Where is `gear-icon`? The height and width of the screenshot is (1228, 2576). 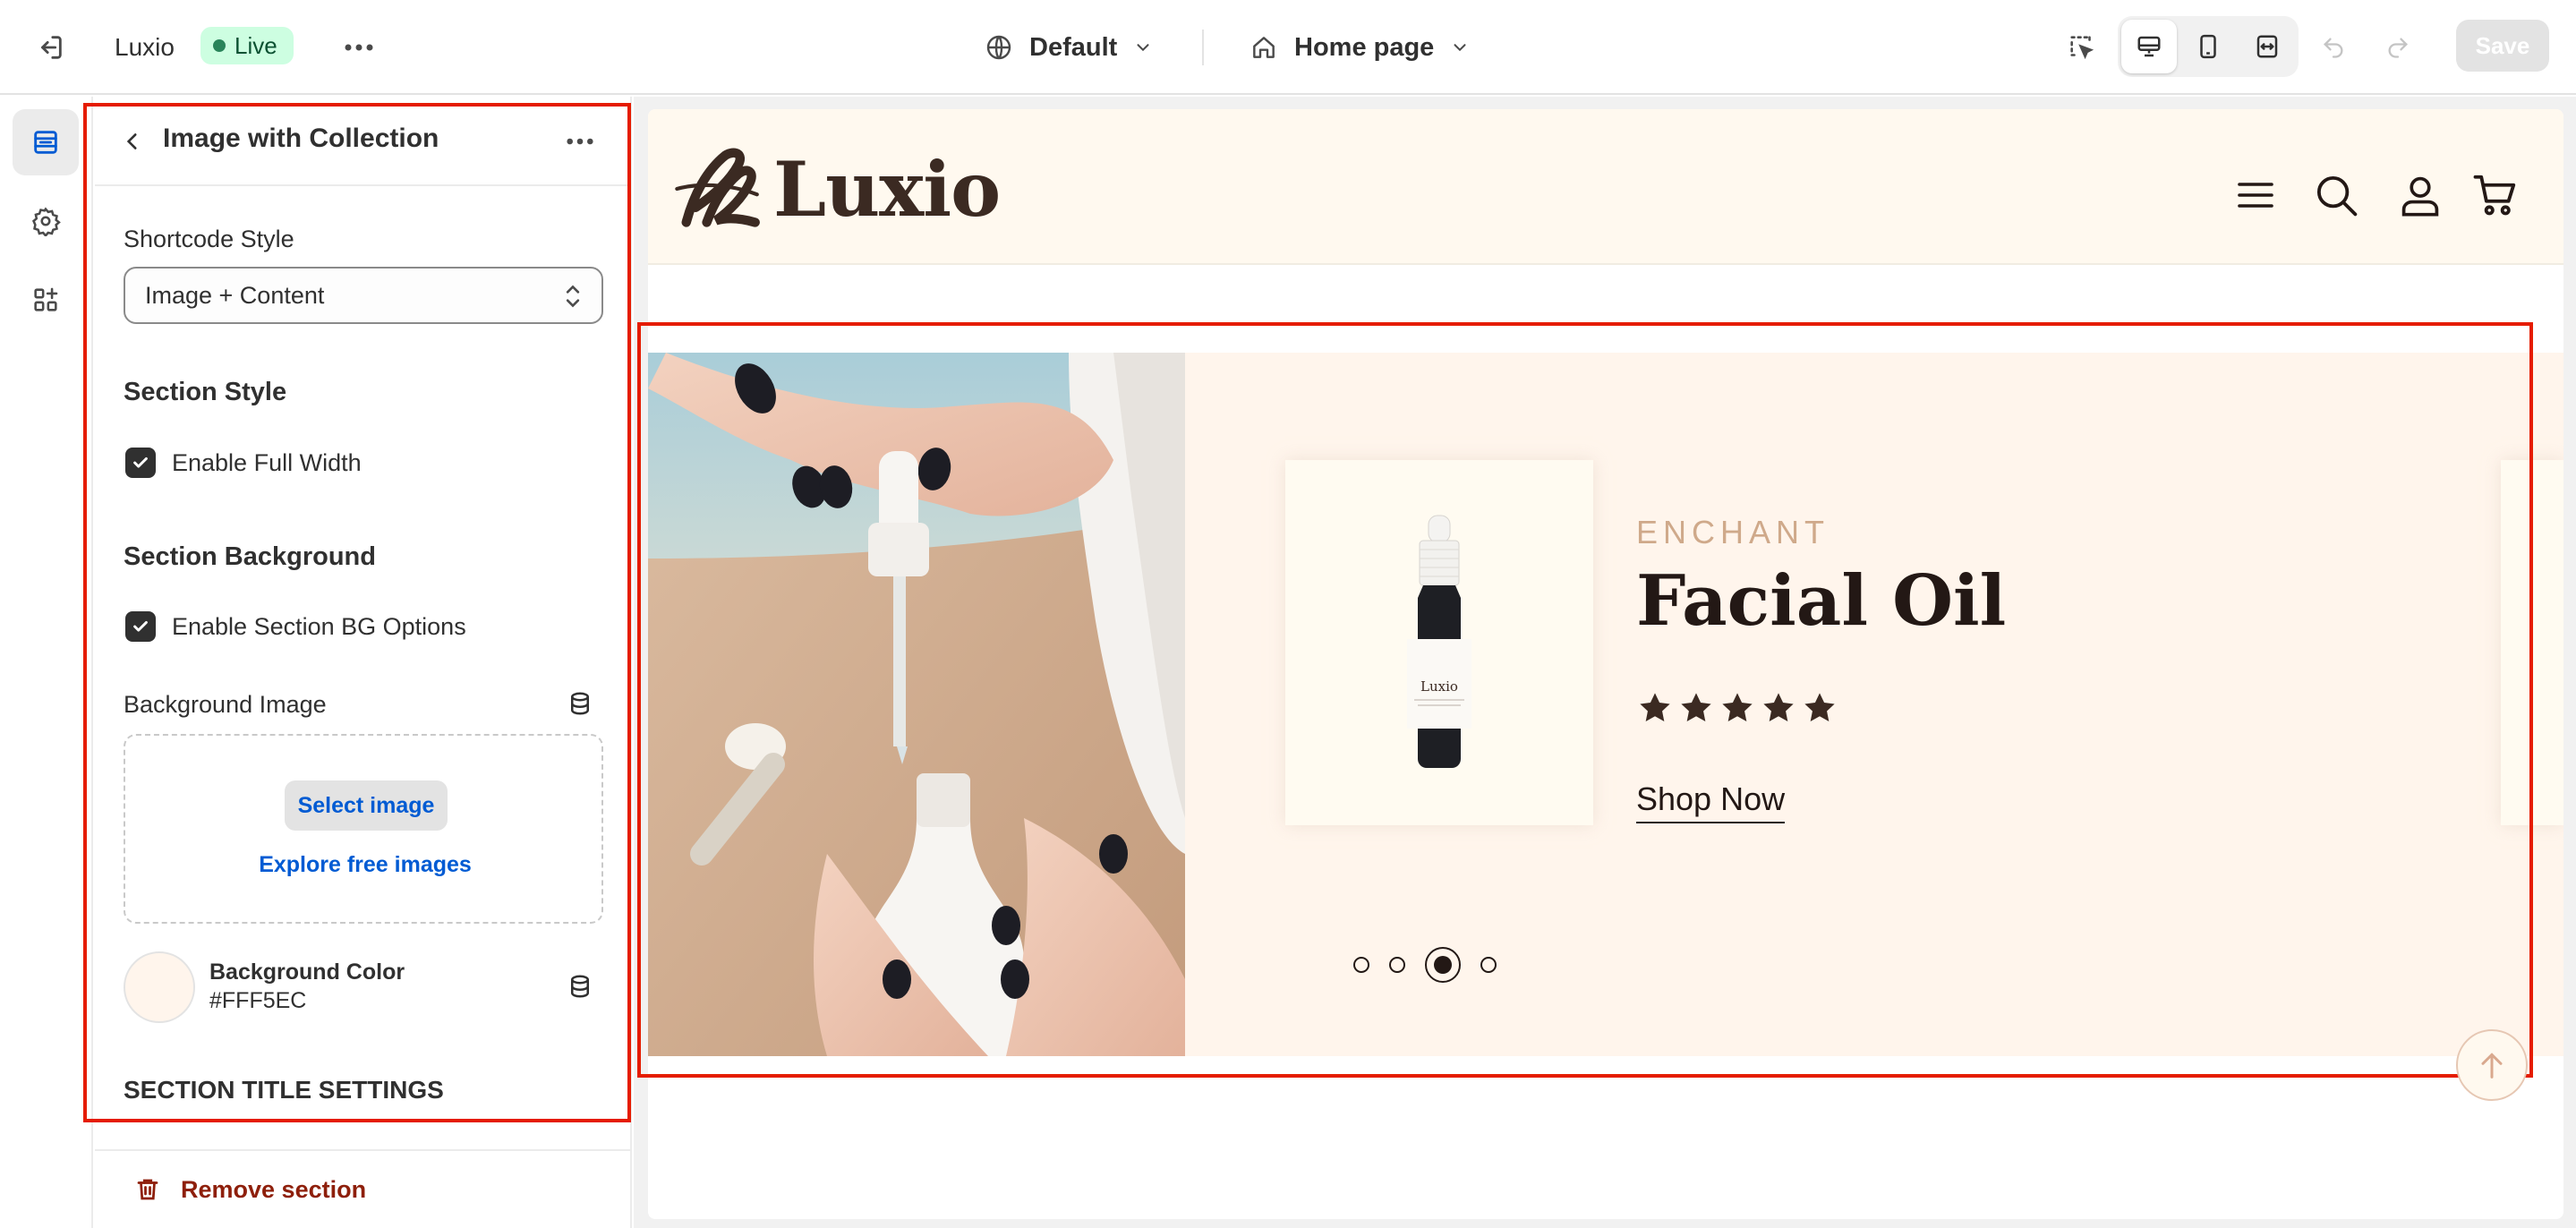
gear-icon is located at coordinates (46, 221).